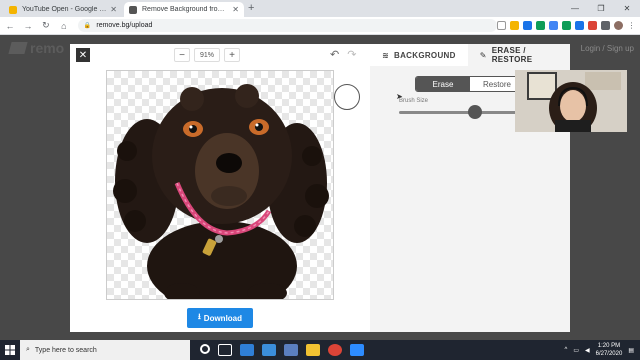 Image resolution: width=640 pixels, height=360 pixels. What do you see at coordinates (502, 25) in the screenshot?
I see `star-icon` at bounding box center [502, 25].